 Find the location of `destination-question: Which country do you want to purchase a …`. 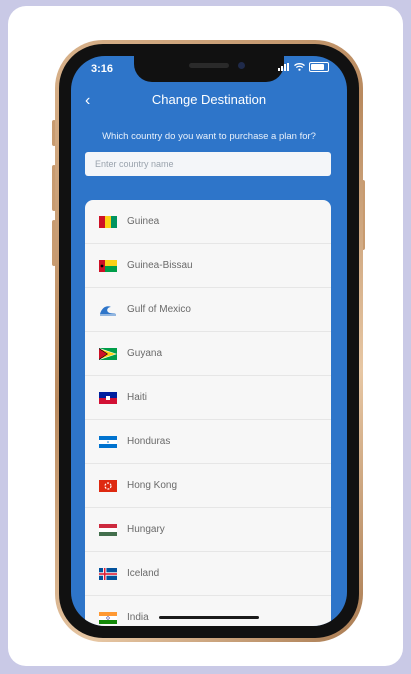

destination-question: Which country do you want to purchase a … is located at coordinates (209, 136).